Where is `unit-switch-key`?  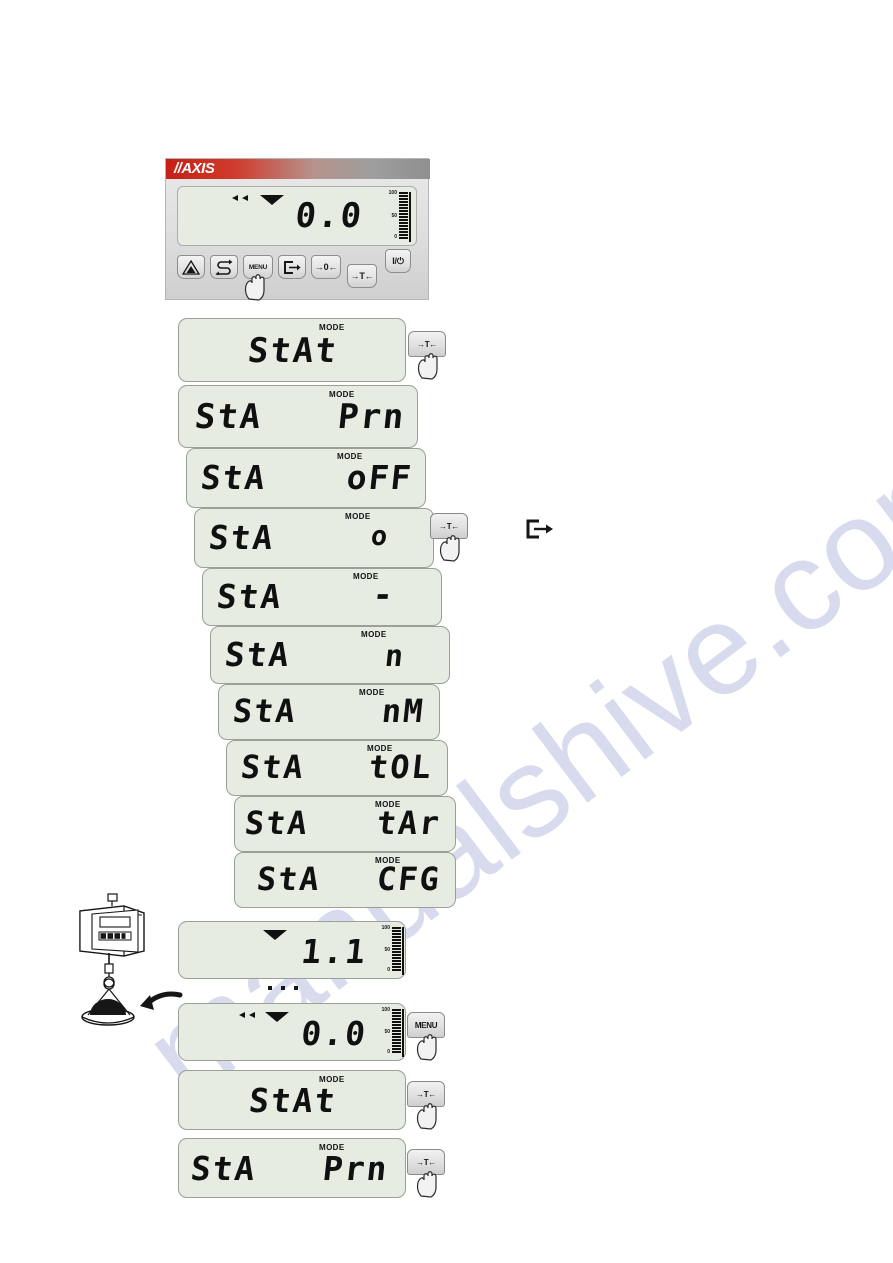 unit-switch-key is located at coordinates (224, 267).